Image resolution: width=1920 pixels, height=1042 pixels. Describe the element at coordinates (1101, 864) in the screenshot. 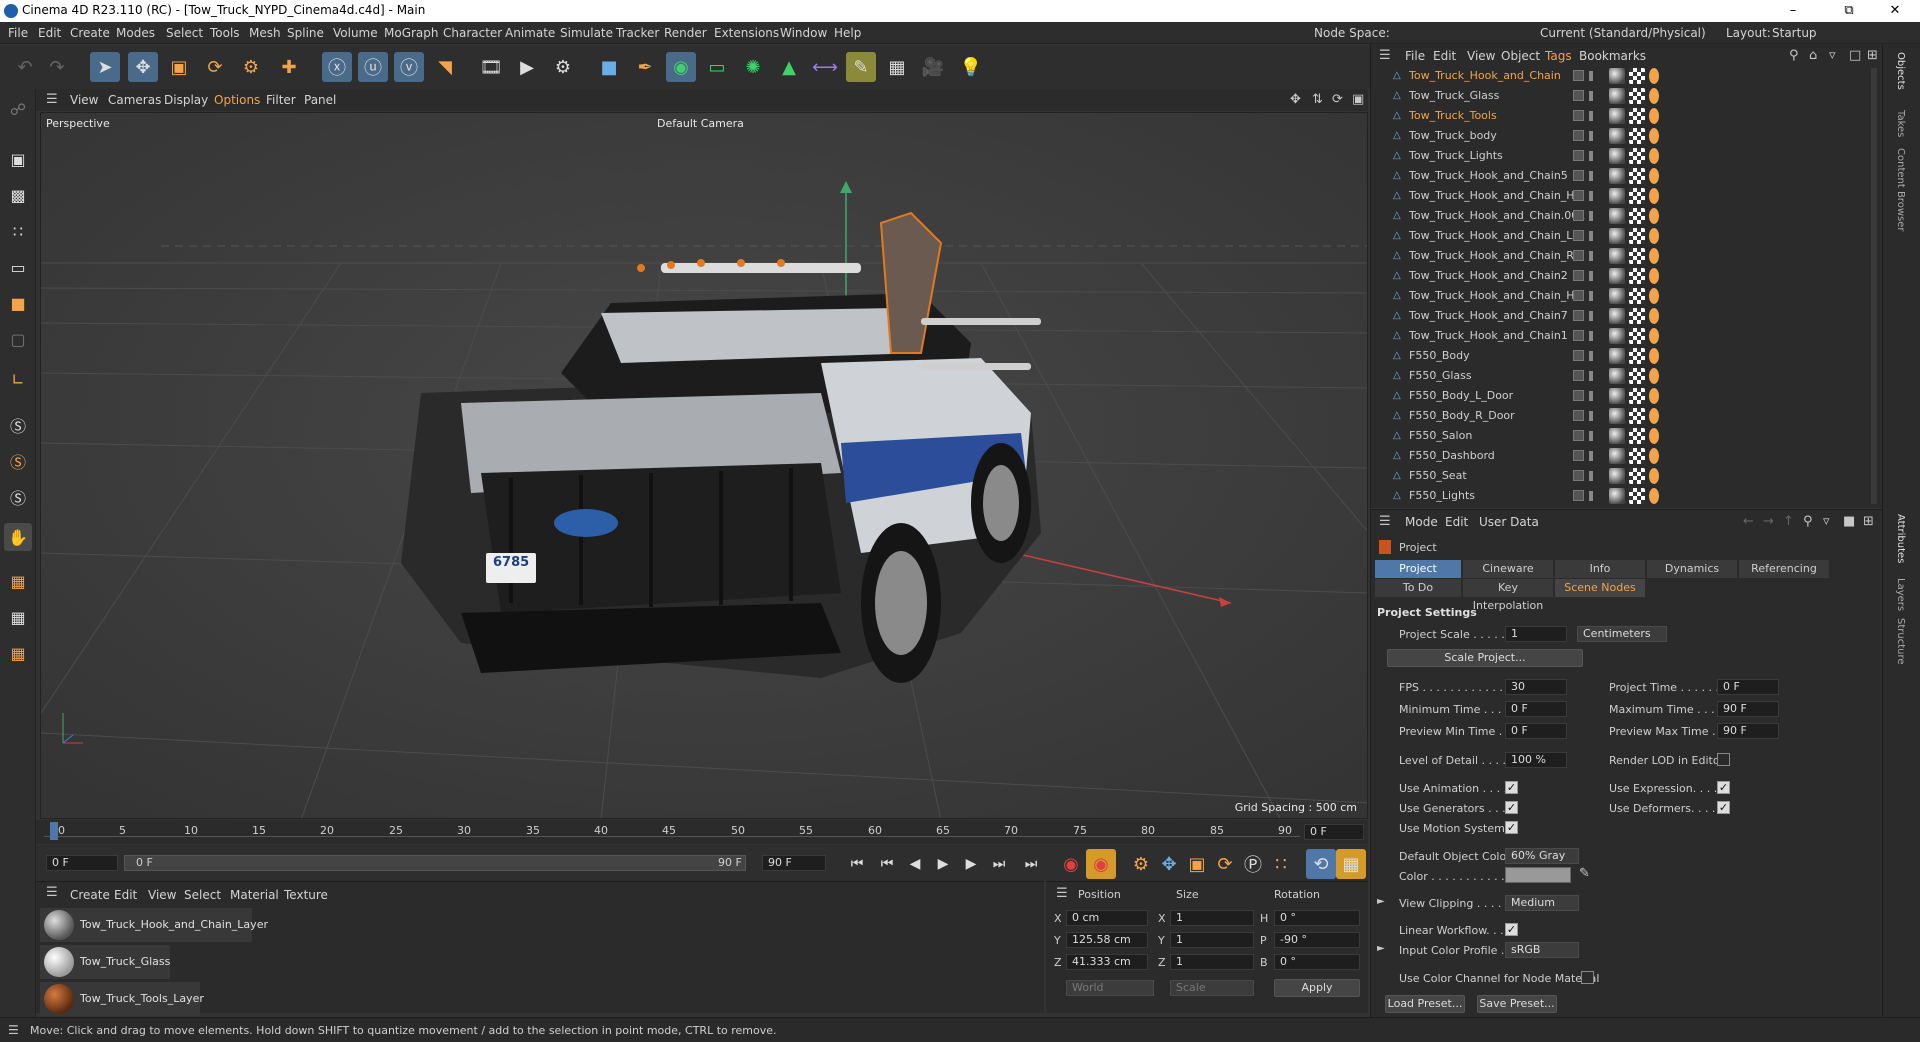

I see `autokey-icon: ◉` at that location.